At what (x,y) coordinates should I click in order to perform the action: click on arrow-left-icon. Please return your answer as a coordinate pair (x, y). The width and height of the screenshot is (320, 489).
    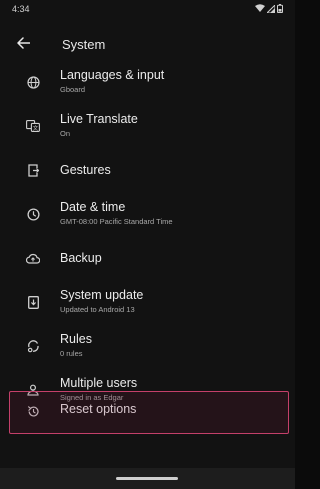
    Looking at the image, I should click on (23, 45).